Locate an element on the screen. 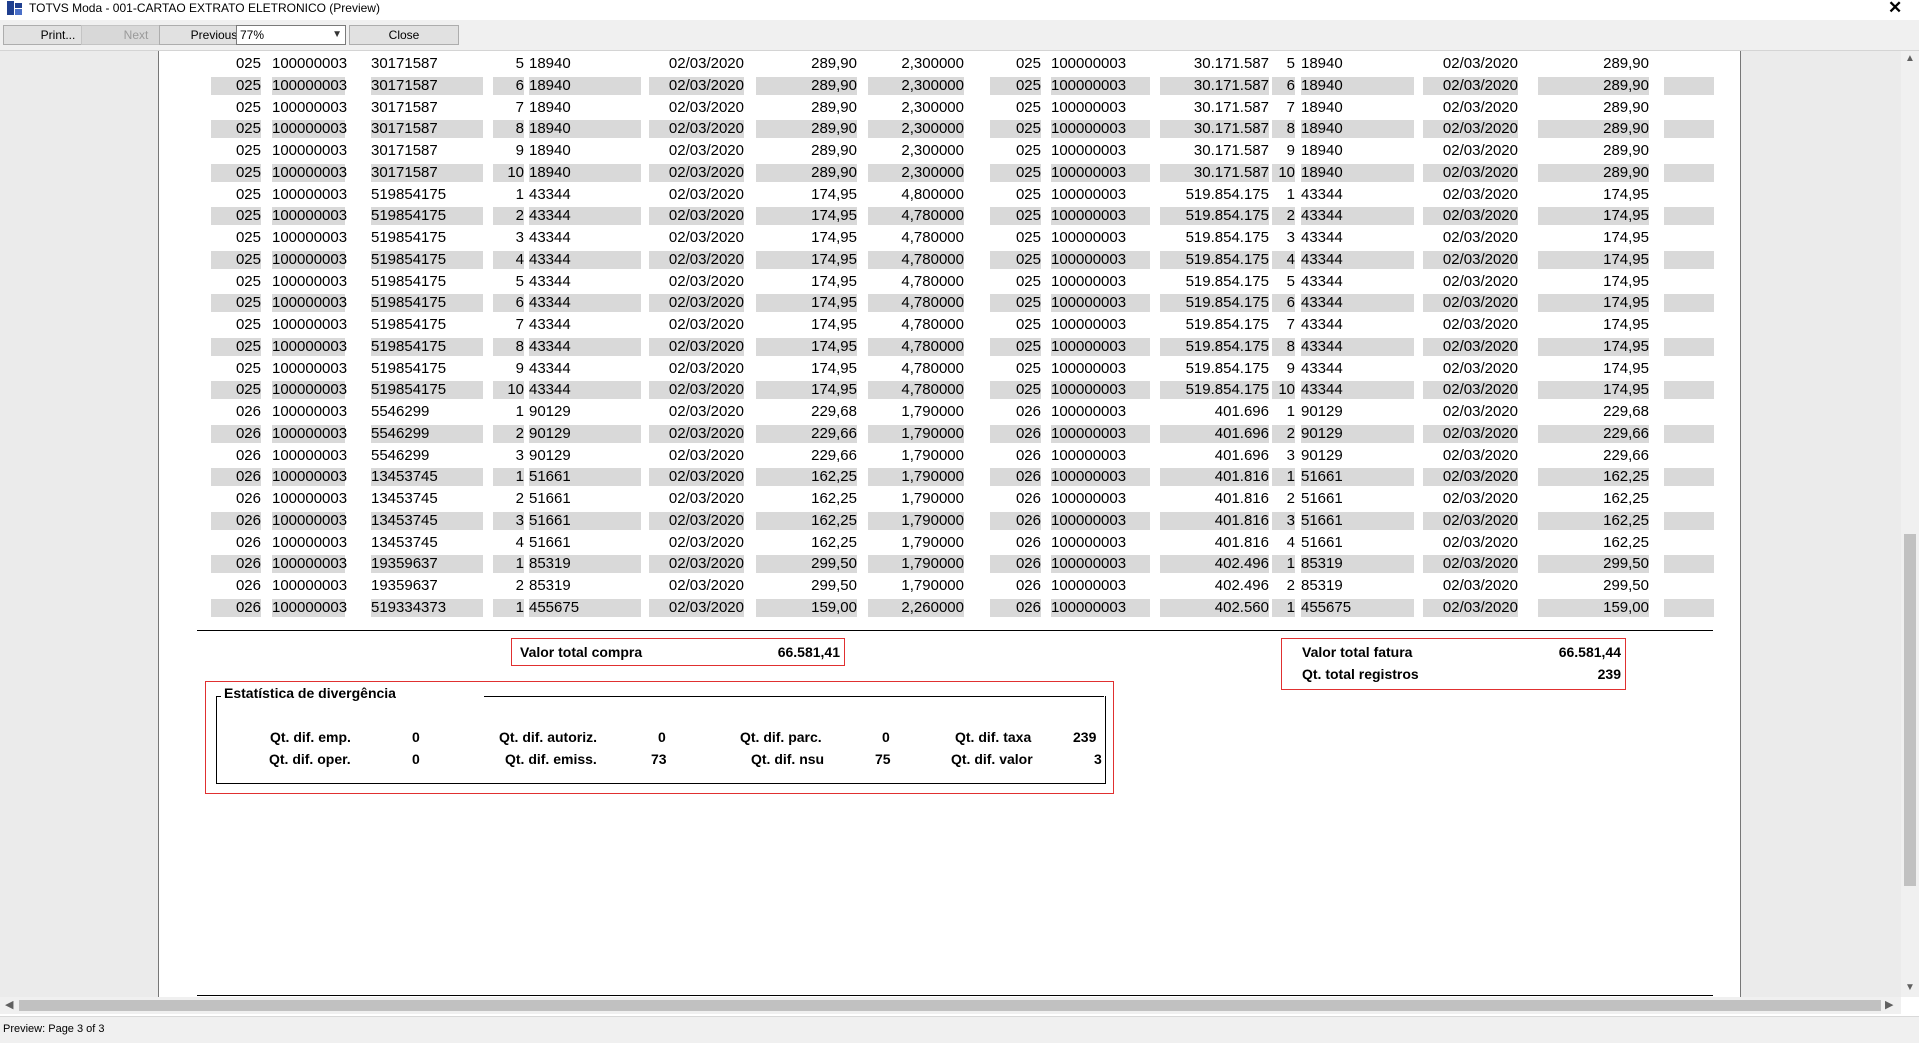 This screenshot has width=1919, height=1043. table-cell-col-l: 9 is located at coordinates (1290, 150).